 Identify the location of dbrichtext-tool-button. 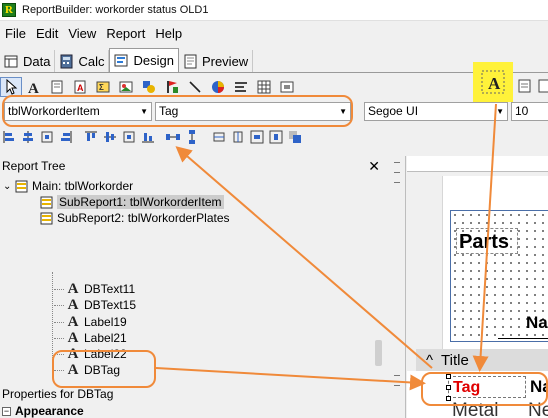
(541, 86).